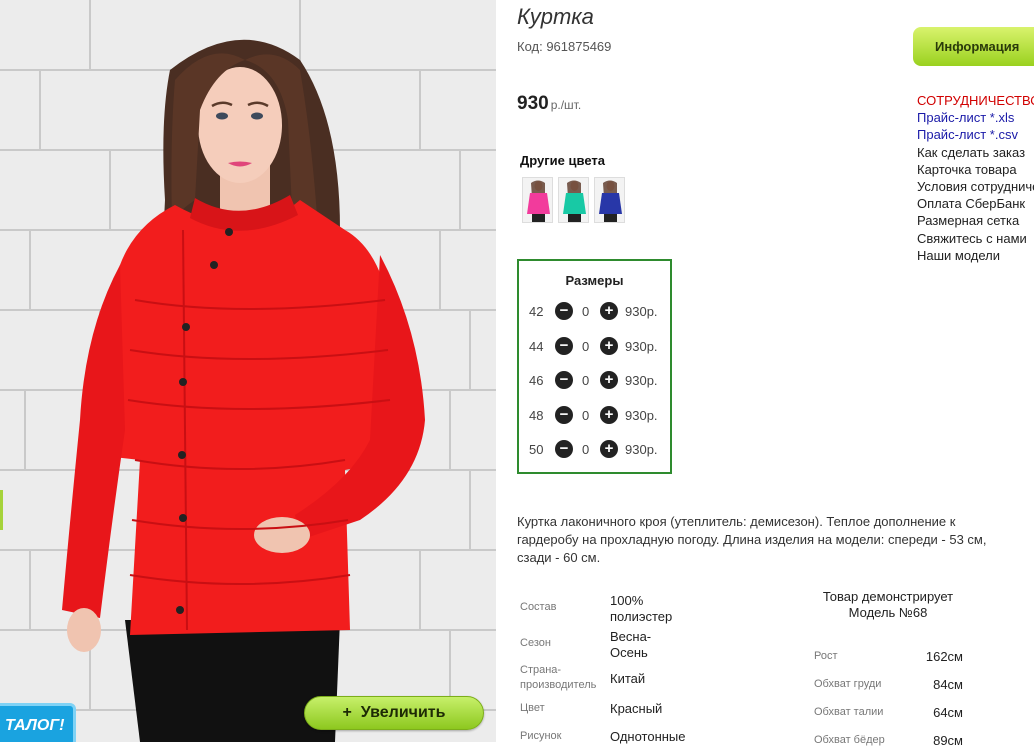  I want to click on attr-value-composition-2: полиэстер, so click(641, 616).